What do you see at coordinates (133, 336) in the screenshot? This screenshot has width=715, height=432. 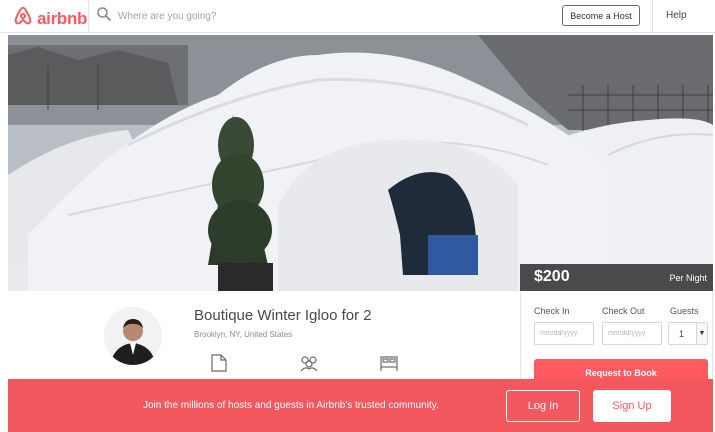 I see `host-avatar` at bounding box center [133, 336].